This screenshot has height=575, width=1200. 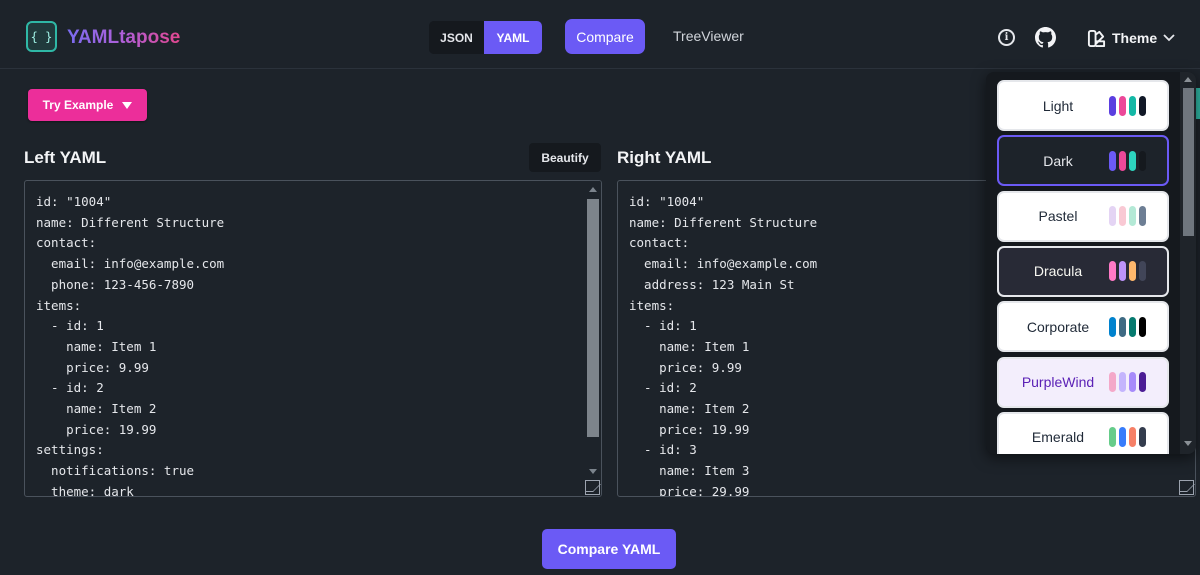 What do you see at coordinates (1058, 216) in the screenshot?
I see `theme-option-label: Pastel` at bounding box center [1058, 216].